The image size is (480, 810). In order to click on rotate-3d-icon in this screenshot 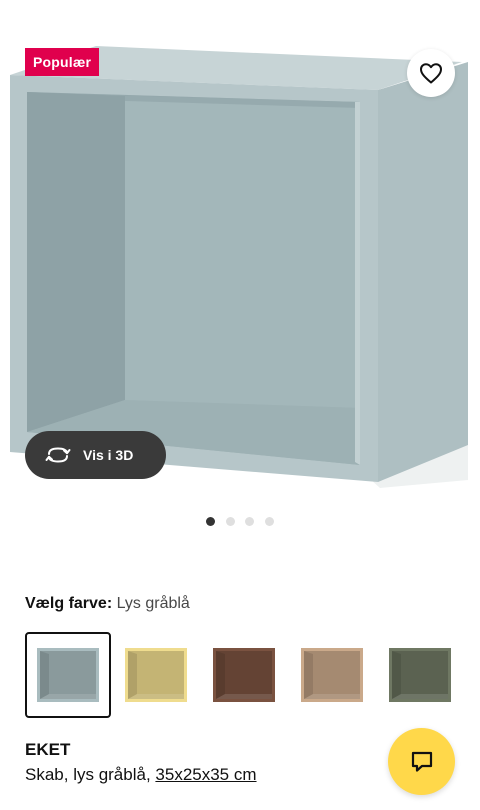, I will do `click(58, 455)`.